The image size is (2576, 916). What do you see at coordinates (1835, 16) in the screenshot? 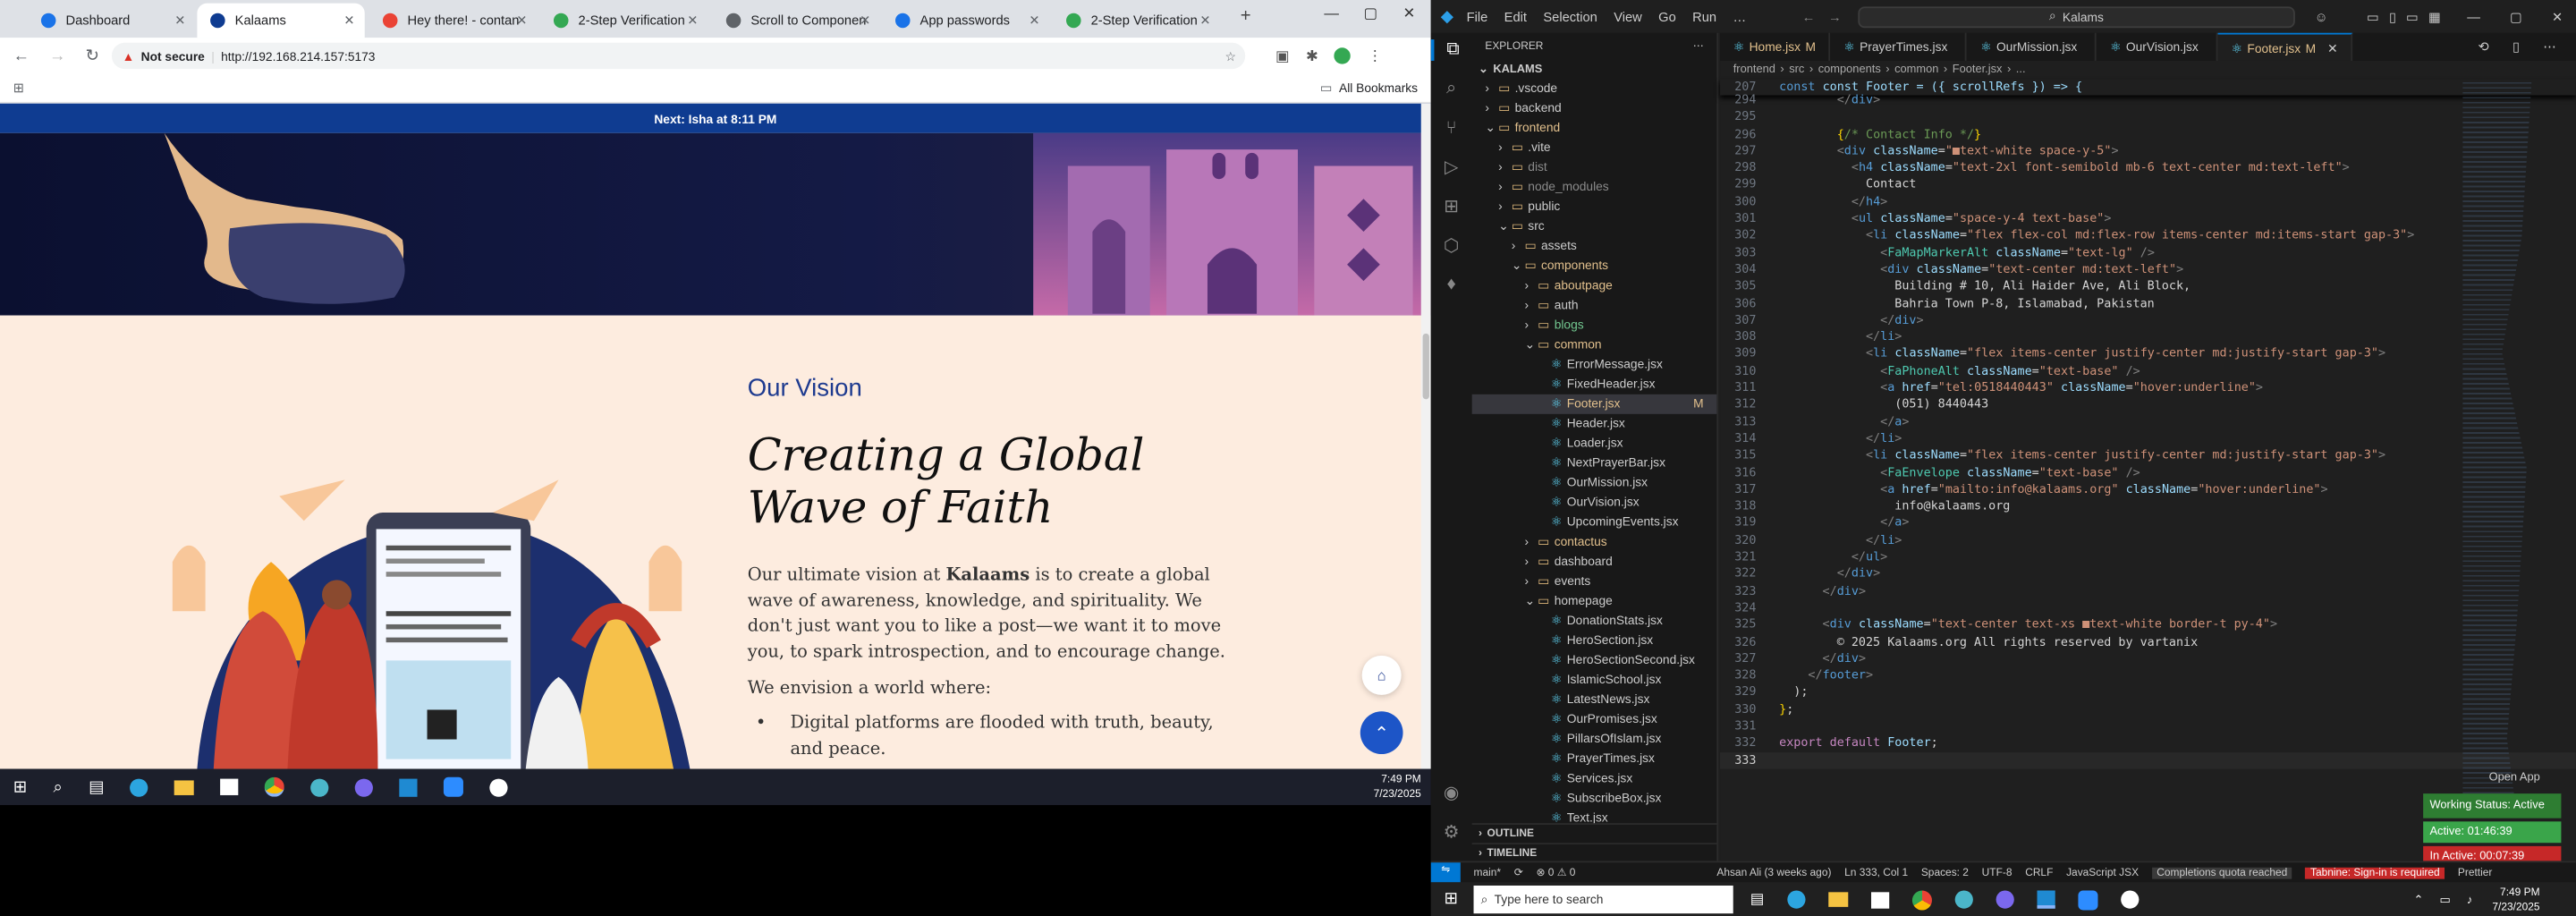
I see `nav-forward-icon: →` at bounding box center [1835, 16].